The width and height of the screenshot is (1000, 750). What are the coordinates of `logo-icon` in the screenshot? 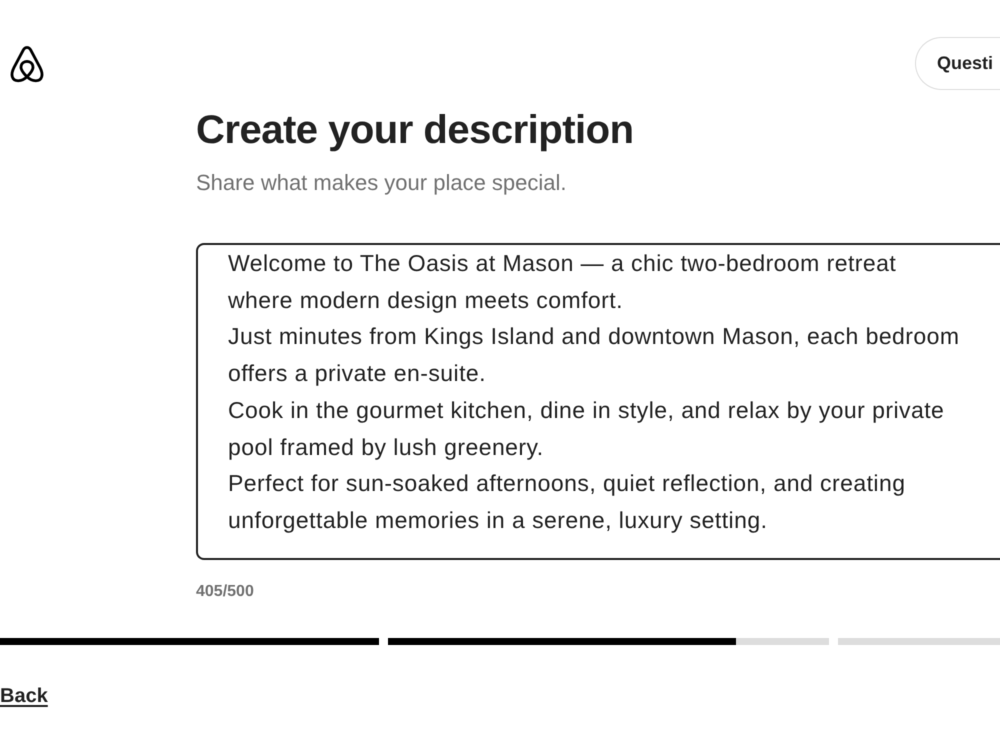 It's located at (27, 65).